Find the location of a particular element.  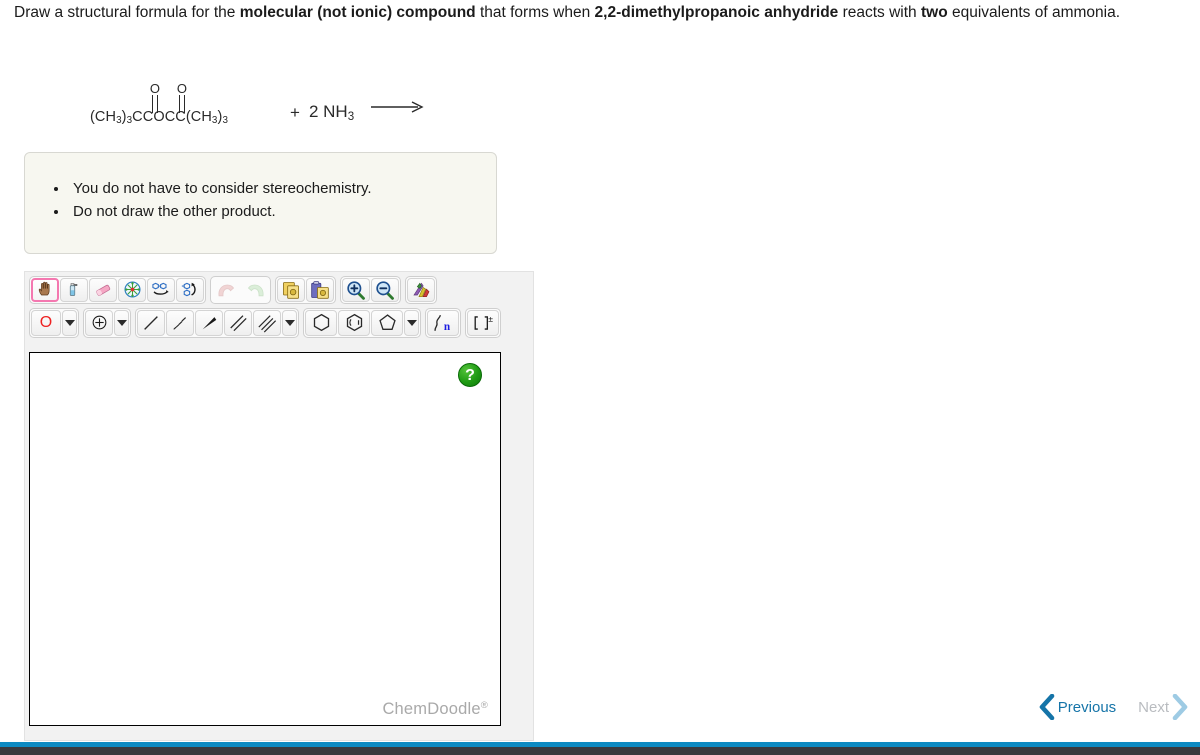

toolbar-group-bonds is located at coordinates (217, 322).